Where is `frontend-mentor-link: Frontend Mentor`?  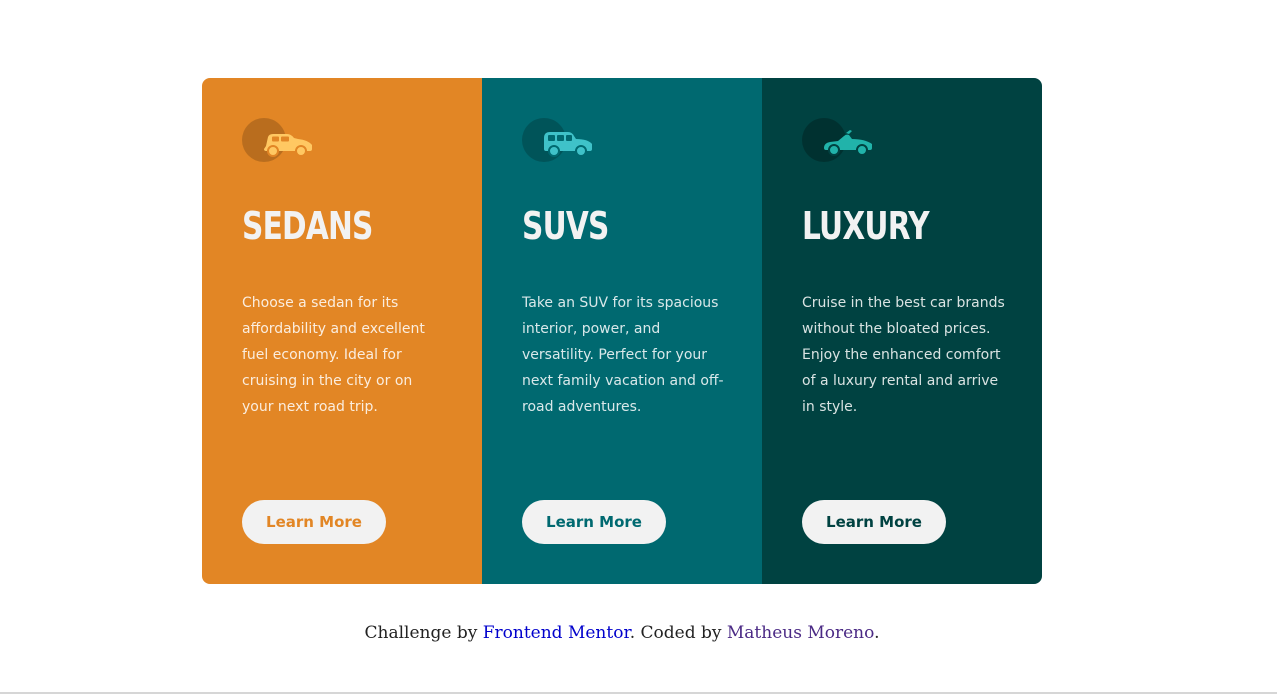
frontend-mentor-link: Frontend Mentor is located at coordinates (556, 633).